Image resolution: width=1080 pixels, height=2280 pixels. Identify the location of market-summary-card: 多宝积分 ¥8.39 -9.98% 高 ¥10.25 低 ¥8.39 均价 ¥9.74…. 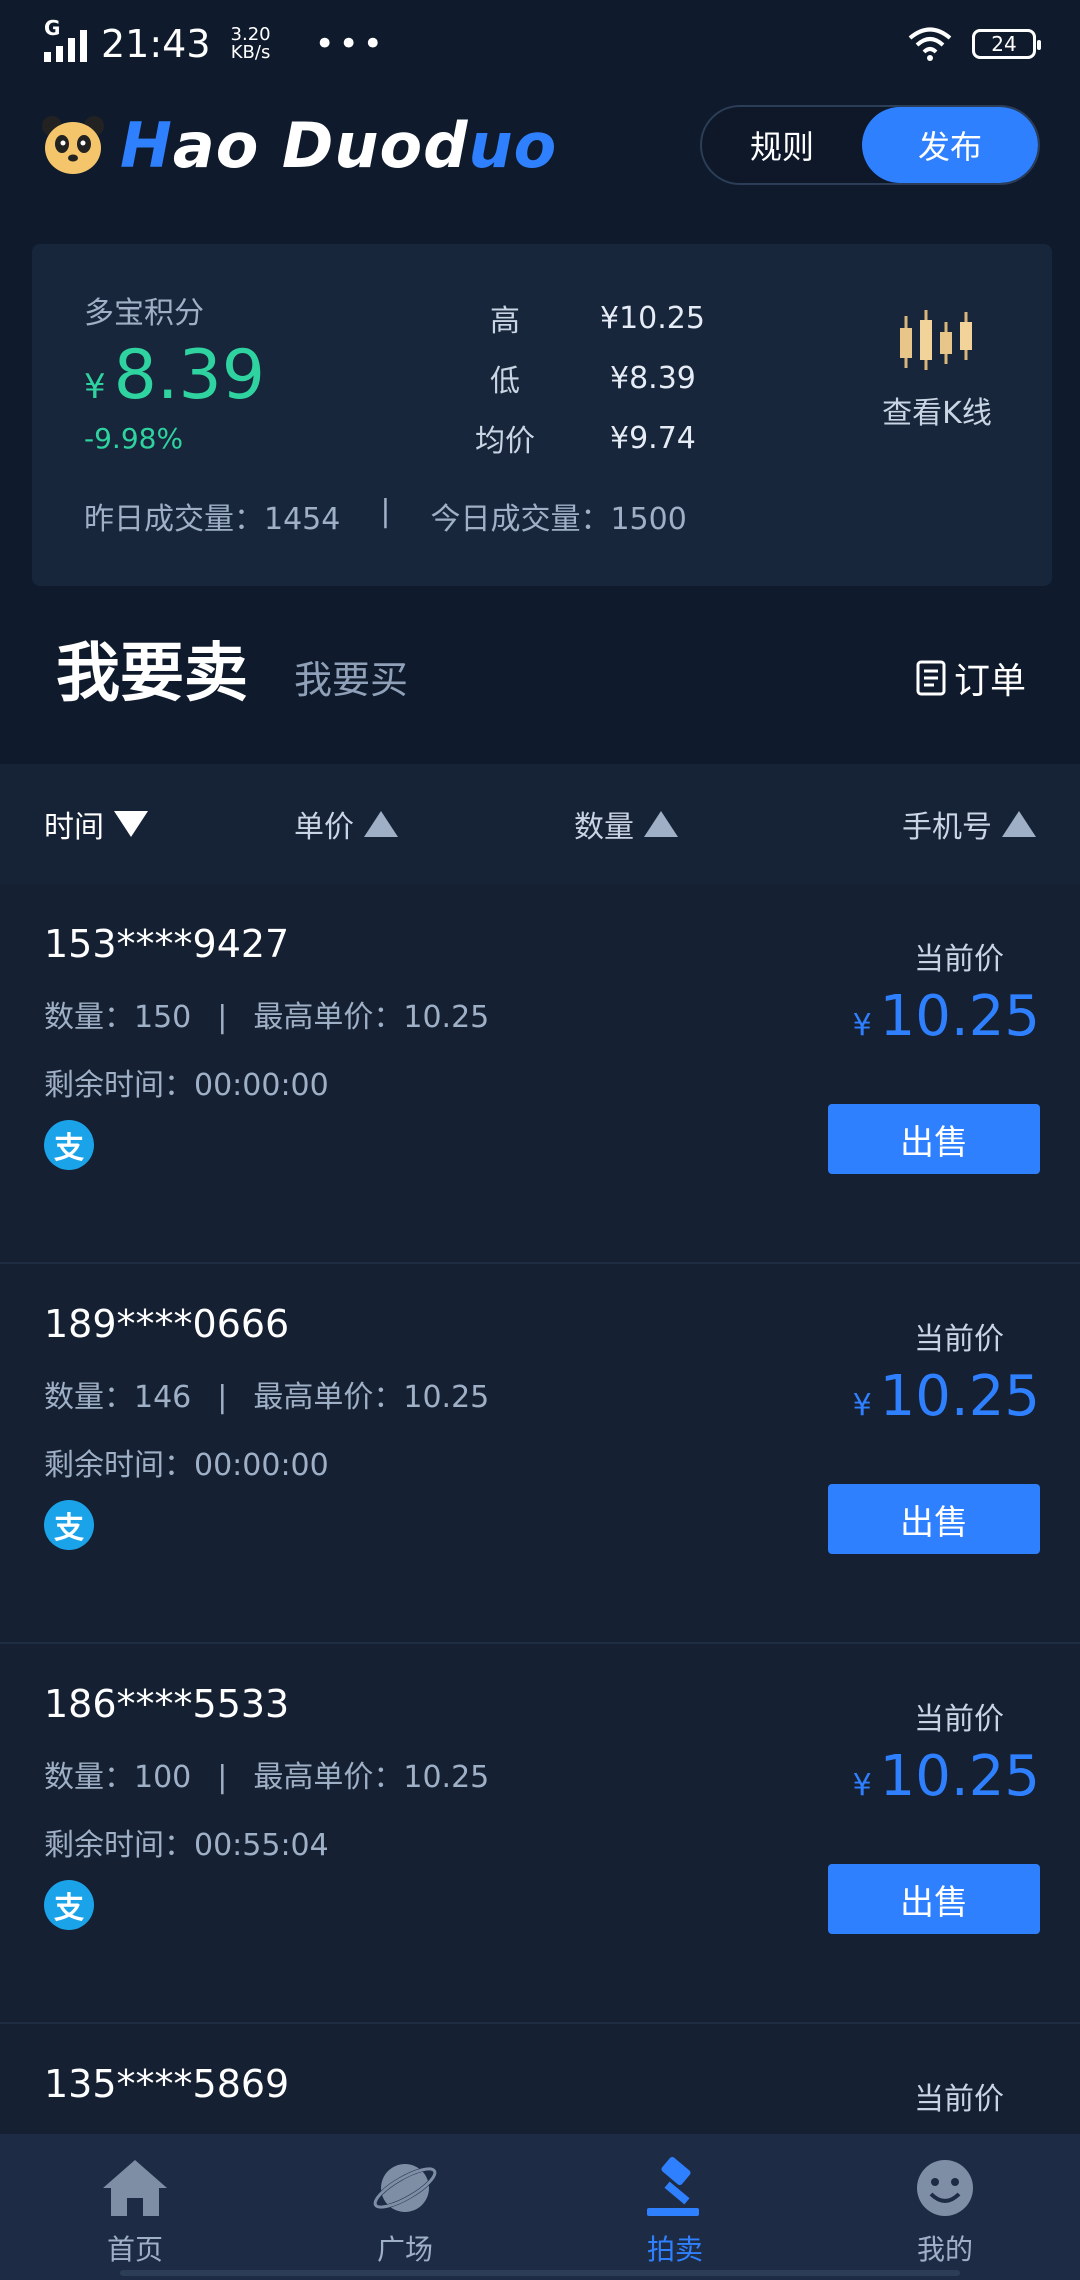
(542, 415).